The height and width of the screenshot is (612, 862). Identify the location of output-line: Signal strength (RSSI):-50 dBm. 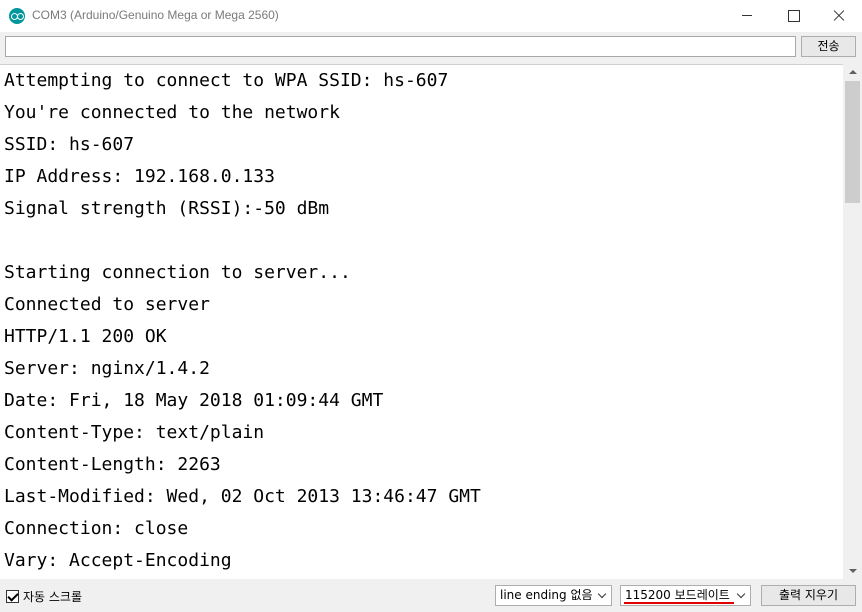
(167, 208).